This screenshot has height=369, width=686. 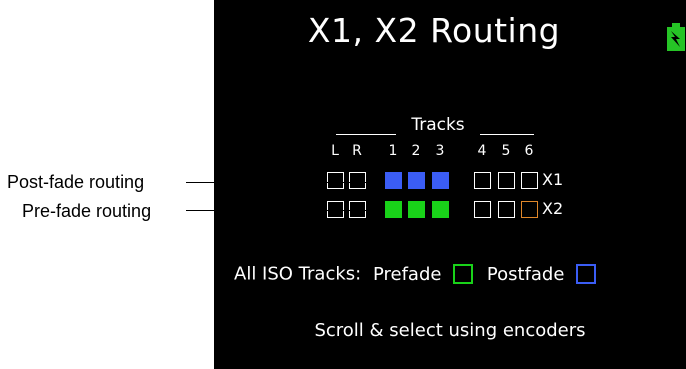 I want to click on prefade-label: Prefade, so click(x=407, y=274).